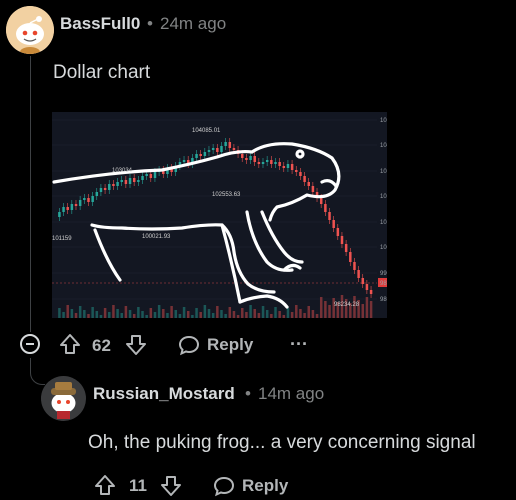 The image size is (516, 500). Describe the element at coordinates (347, 305) in the screenshot. I see `chart-annotation: 98234.28` at that location.